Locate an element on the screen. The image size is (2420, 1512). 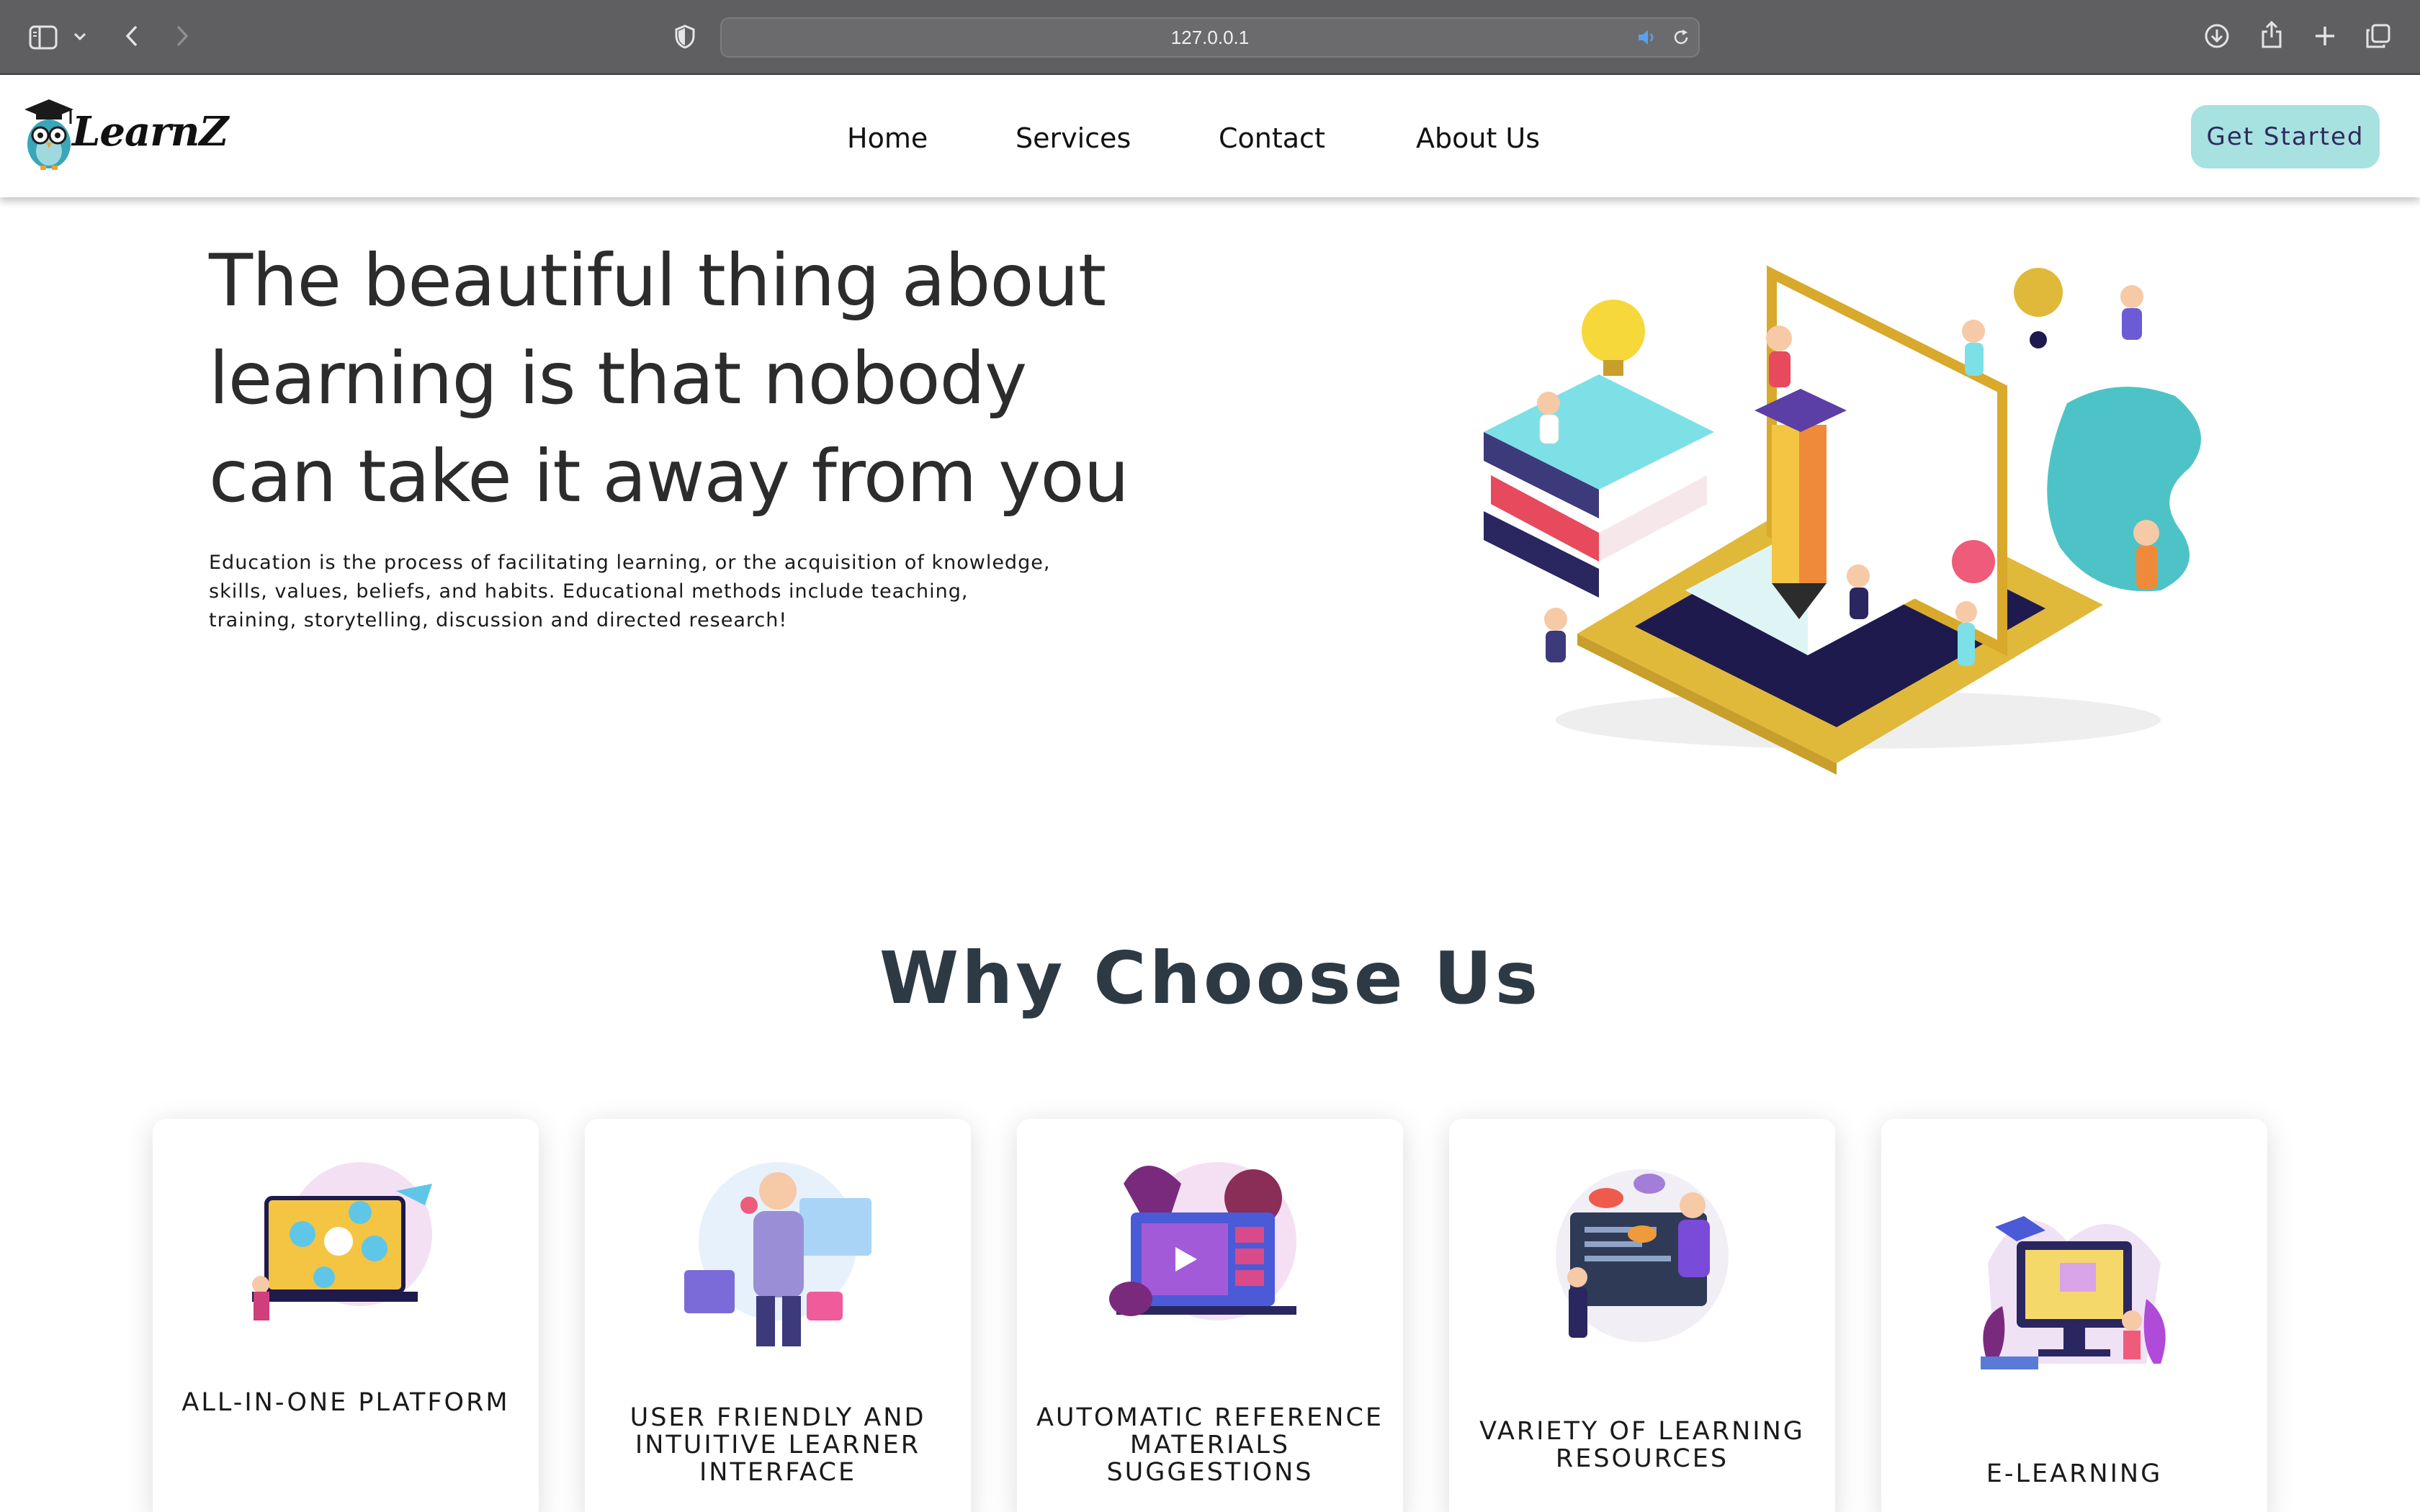
get-started-button: Get Started is located at coordinates (2285, 136).